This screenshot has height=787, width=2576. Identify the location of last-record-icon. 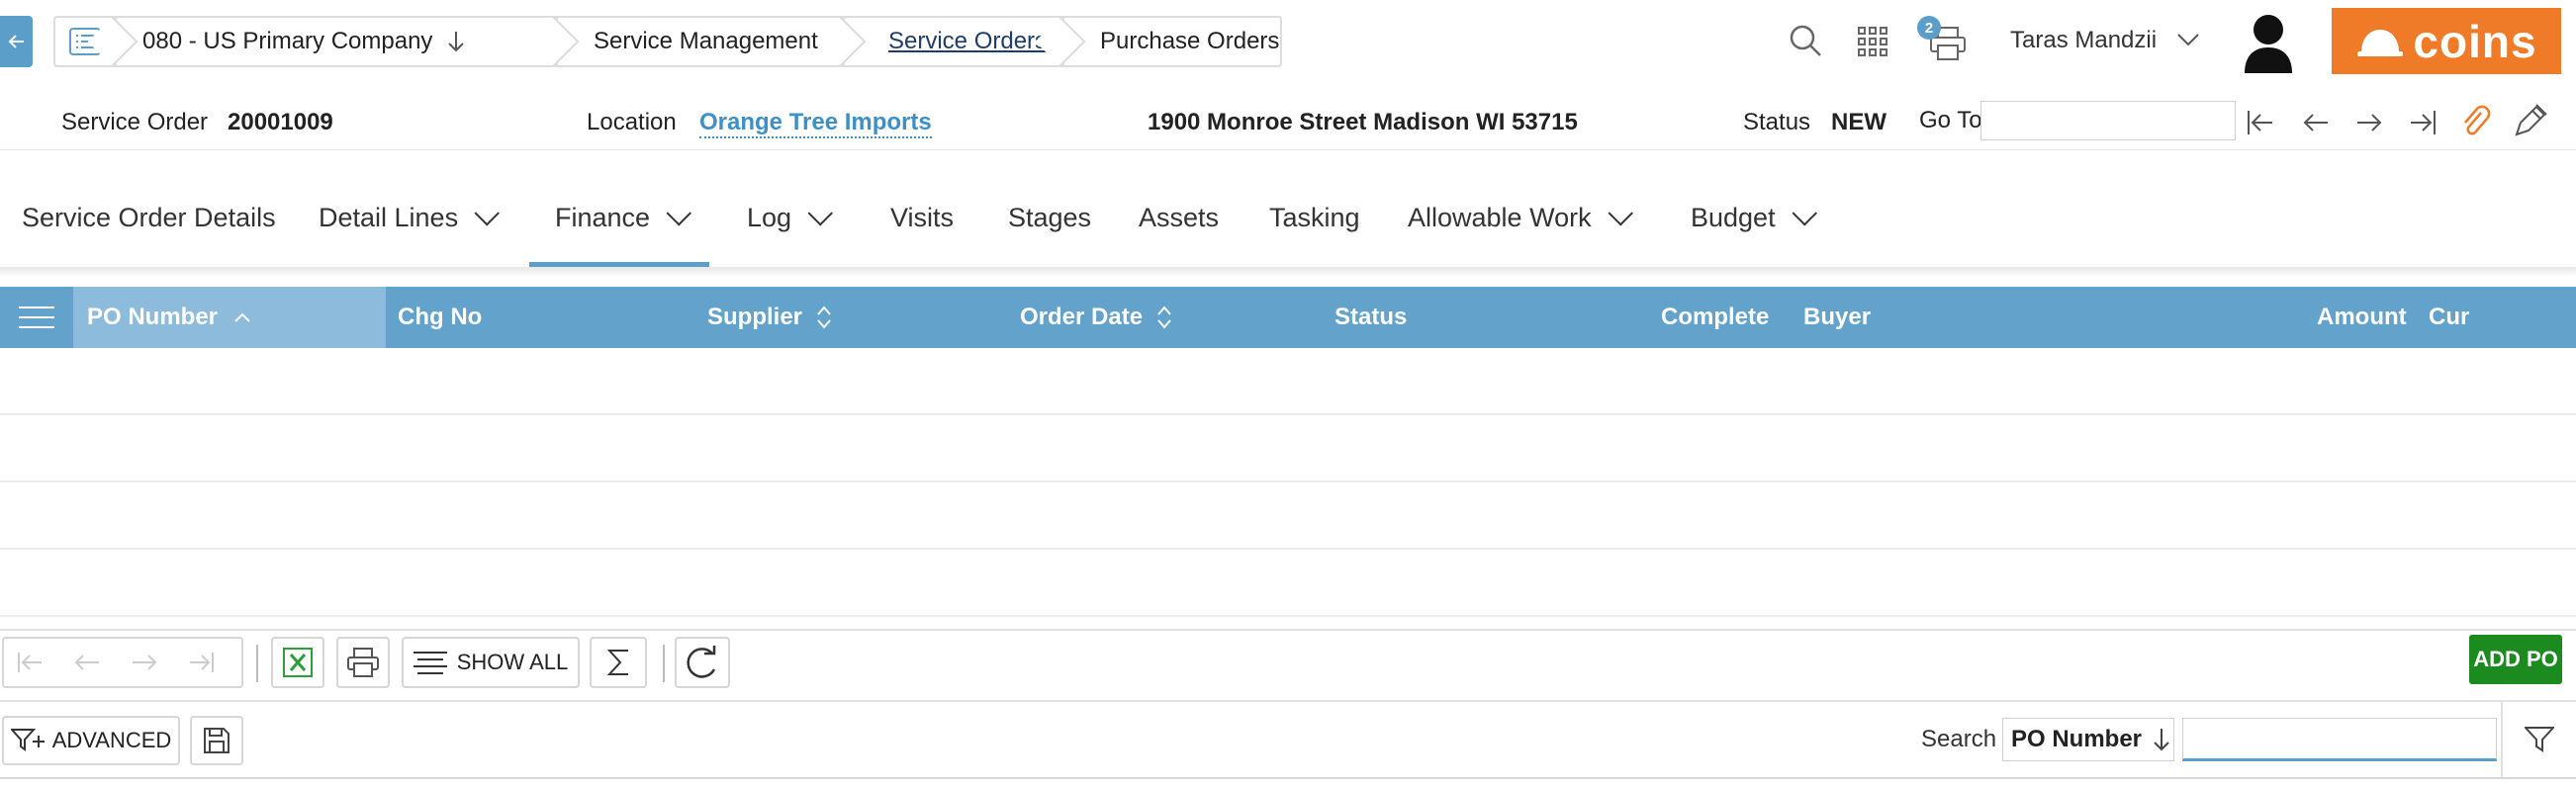
(2423, 122).